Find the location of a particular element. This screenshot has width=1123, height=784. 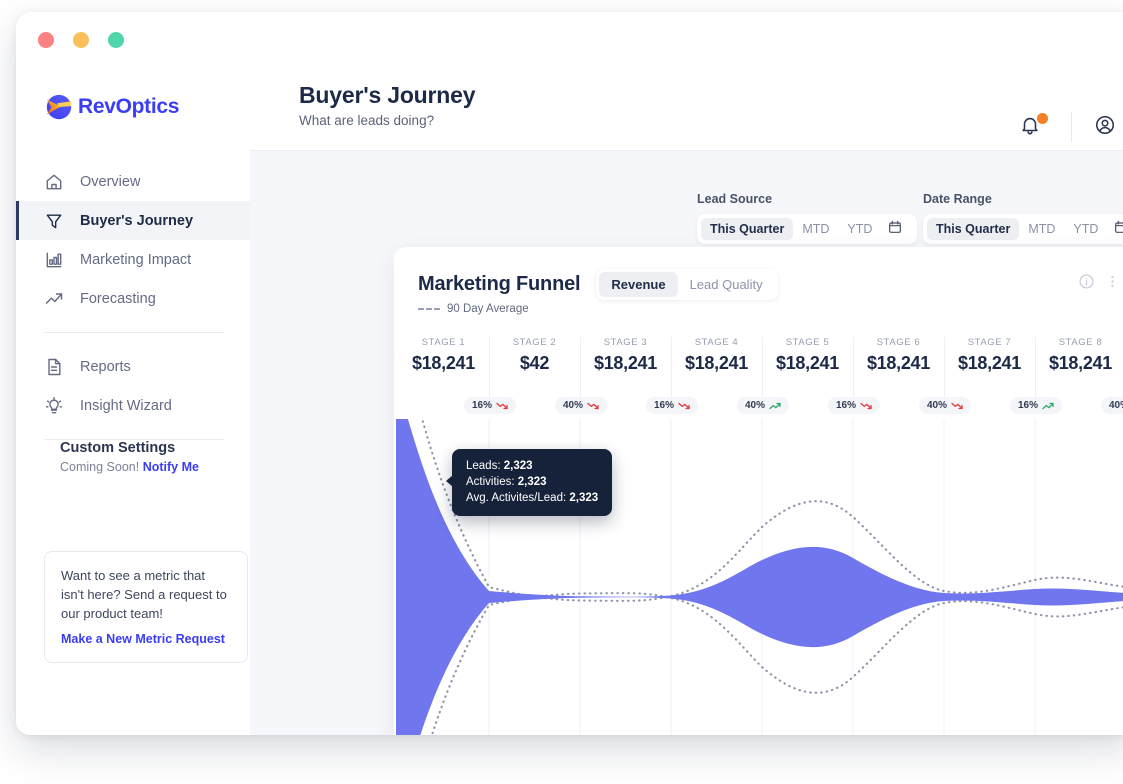

more-vertical-icon is located at coordinates (1112, 284).